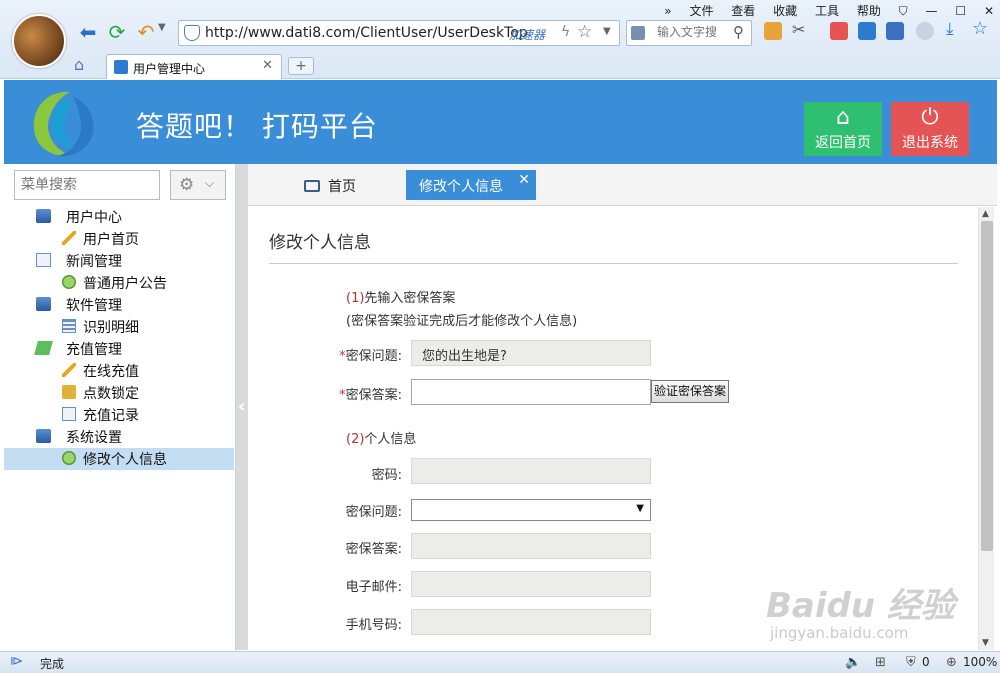  Describe the element at coordinates (930, 129) in the screenshot. I see `logout-button: ⏻ 退出系统` at that location.